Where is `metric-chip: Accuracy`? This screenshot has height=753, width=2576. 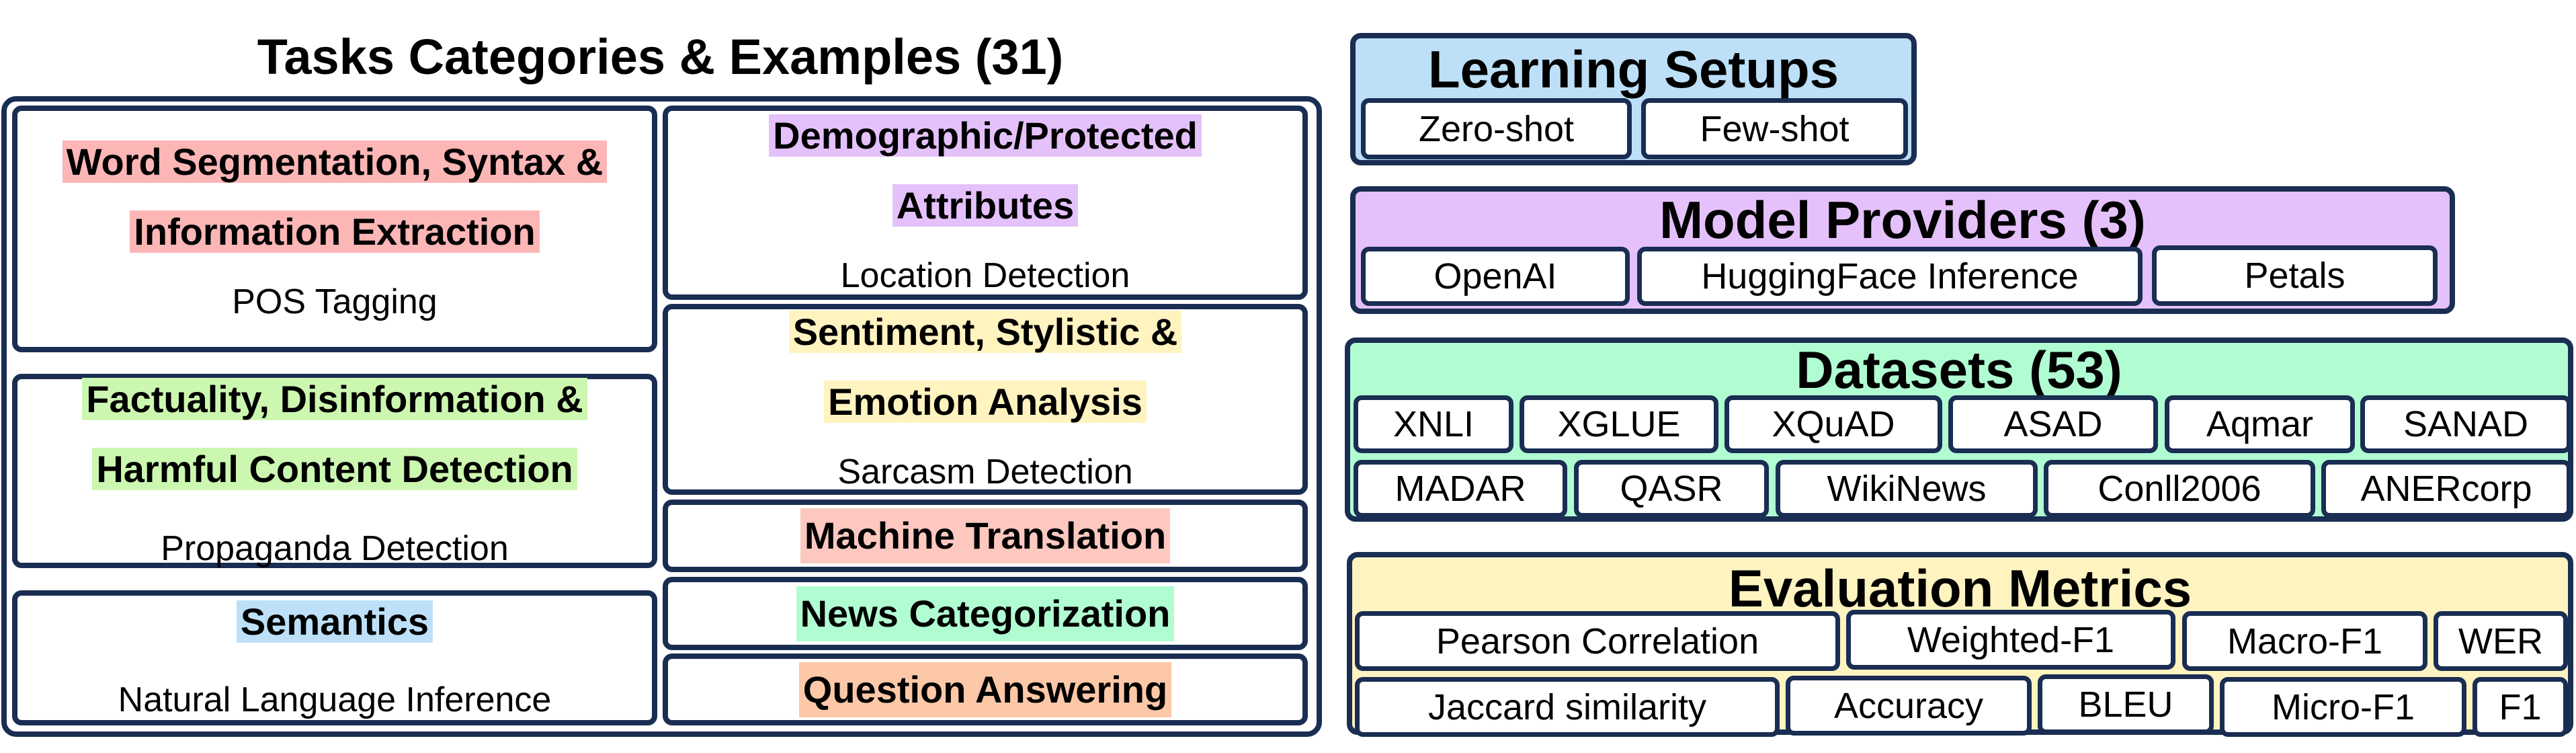 metric-chip: Accuracy is located at coordinates (1909, 706).